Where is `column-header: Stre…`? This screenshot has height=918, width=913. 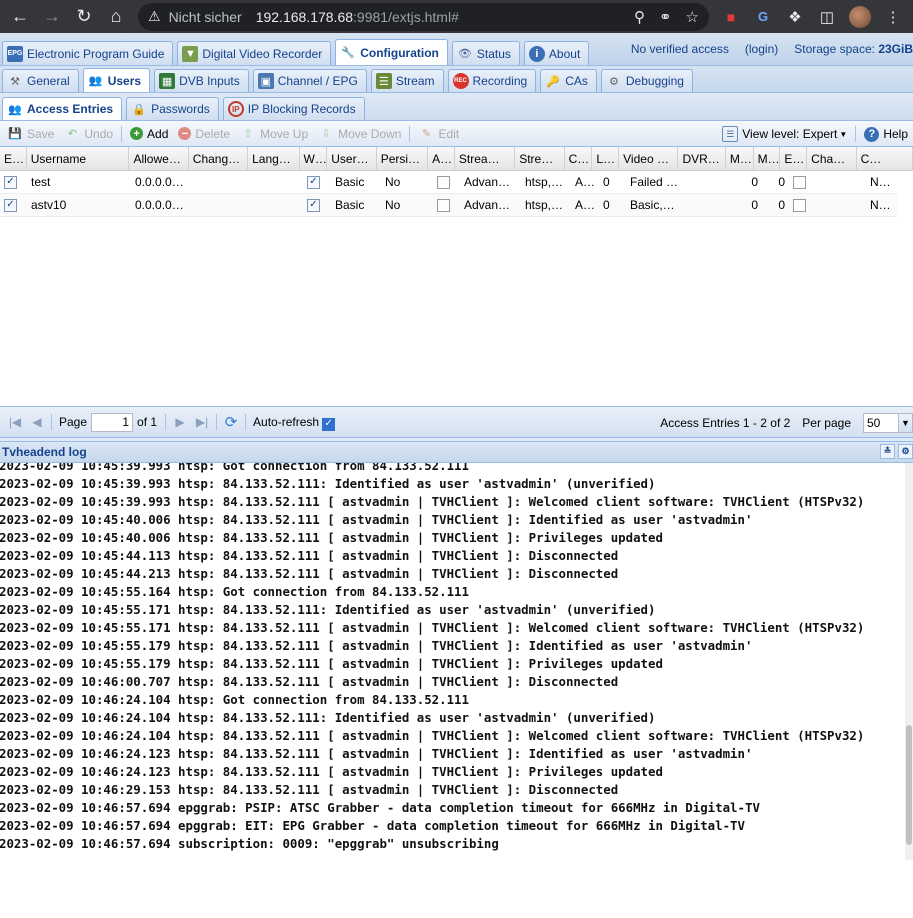 column-header: Stre… is located at coordinates (540, 158).